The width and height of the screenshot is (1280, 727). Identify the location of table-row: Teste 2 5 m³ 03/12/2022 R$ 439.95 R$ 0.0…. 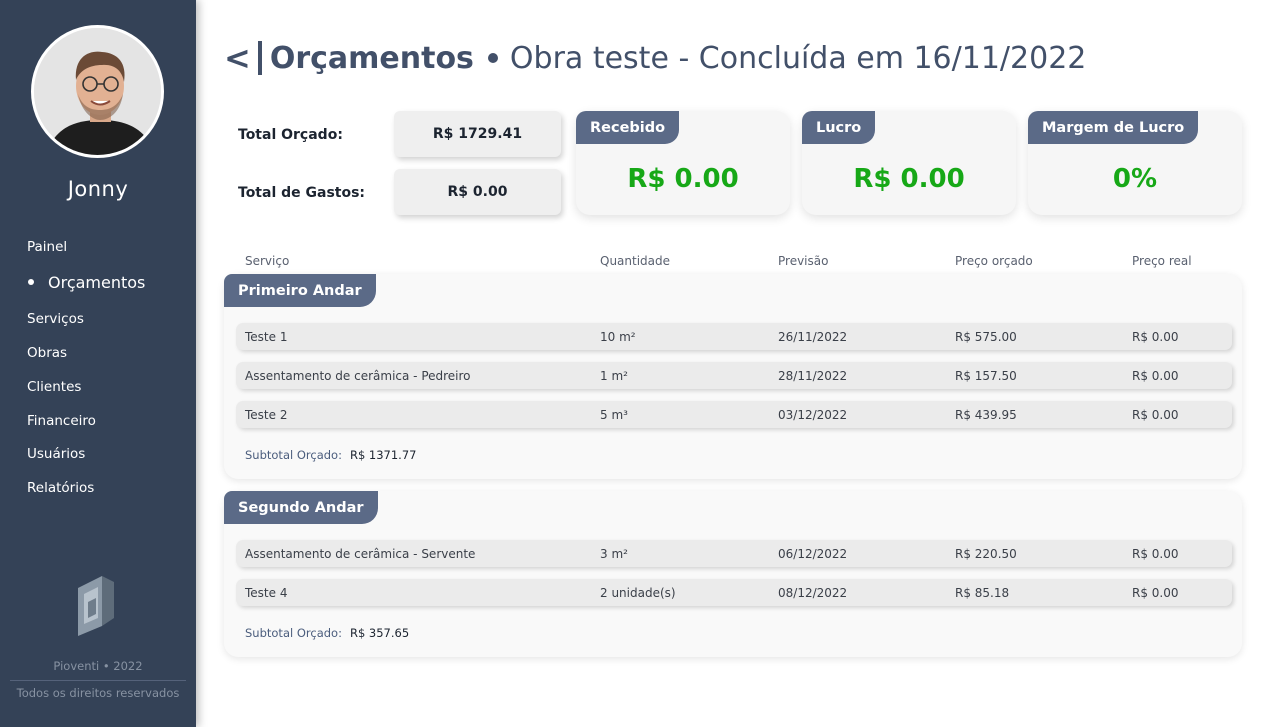
(734, 414).